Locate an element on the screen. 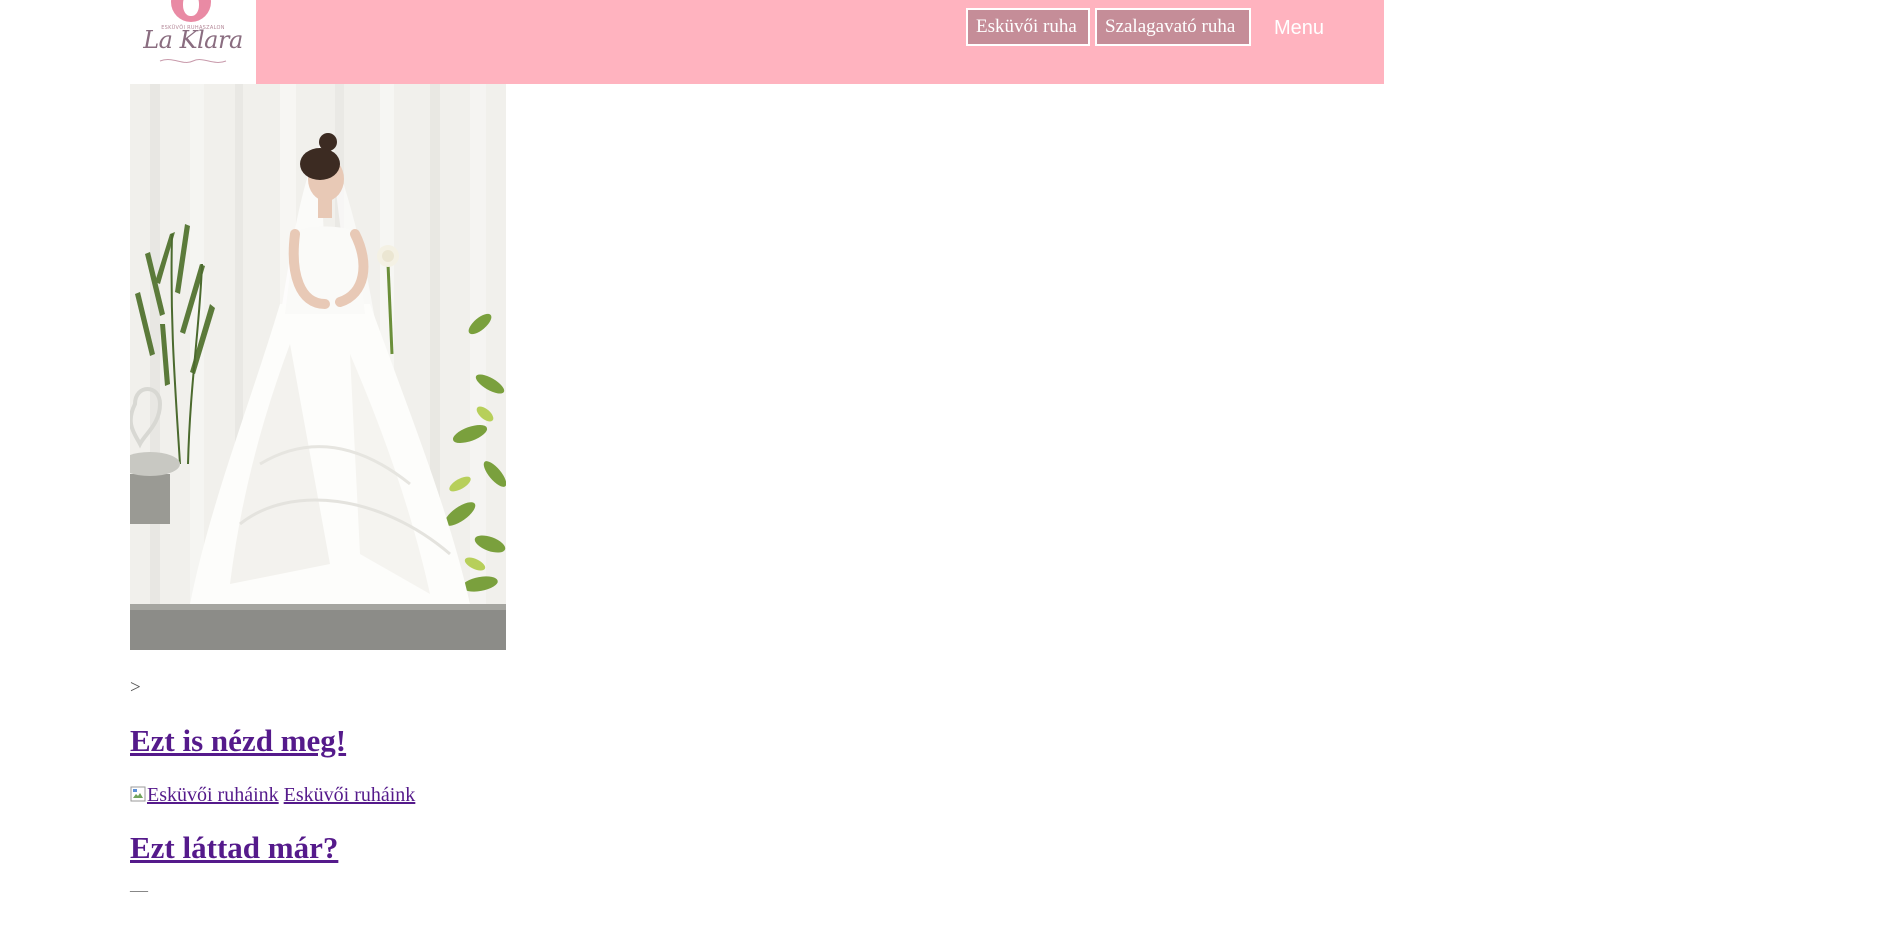  logo-text: La Klara is located at coordinates (193, 40).